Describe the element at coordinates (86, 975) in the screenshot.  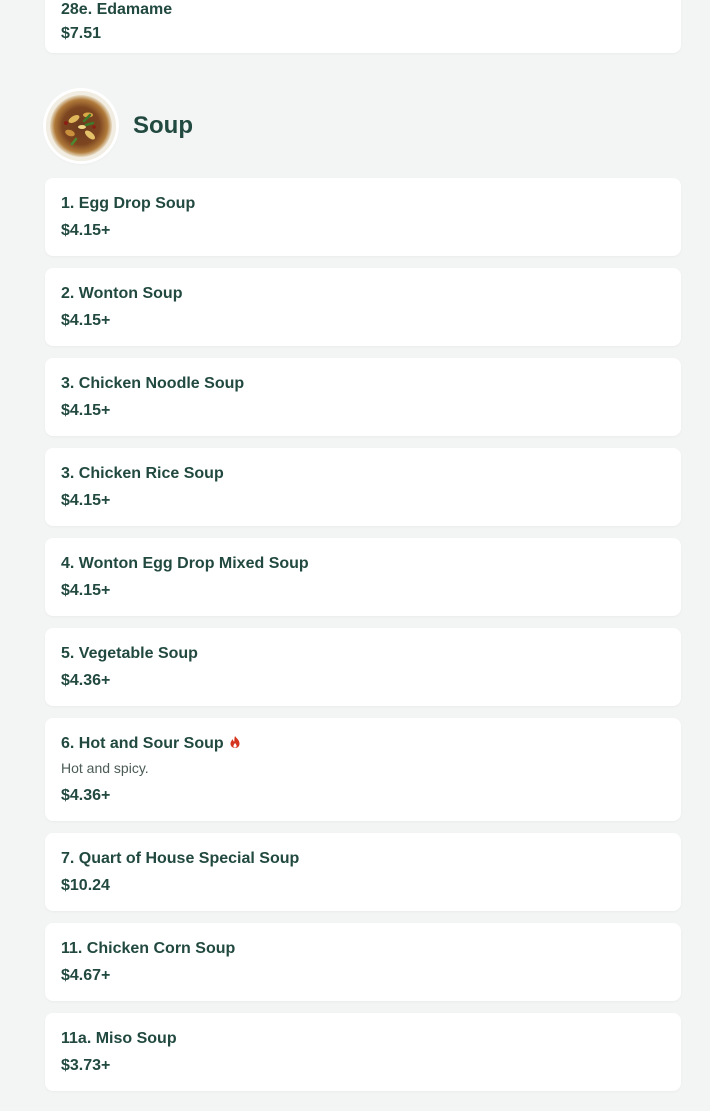
I see `item-price: $4.67+` at that location.